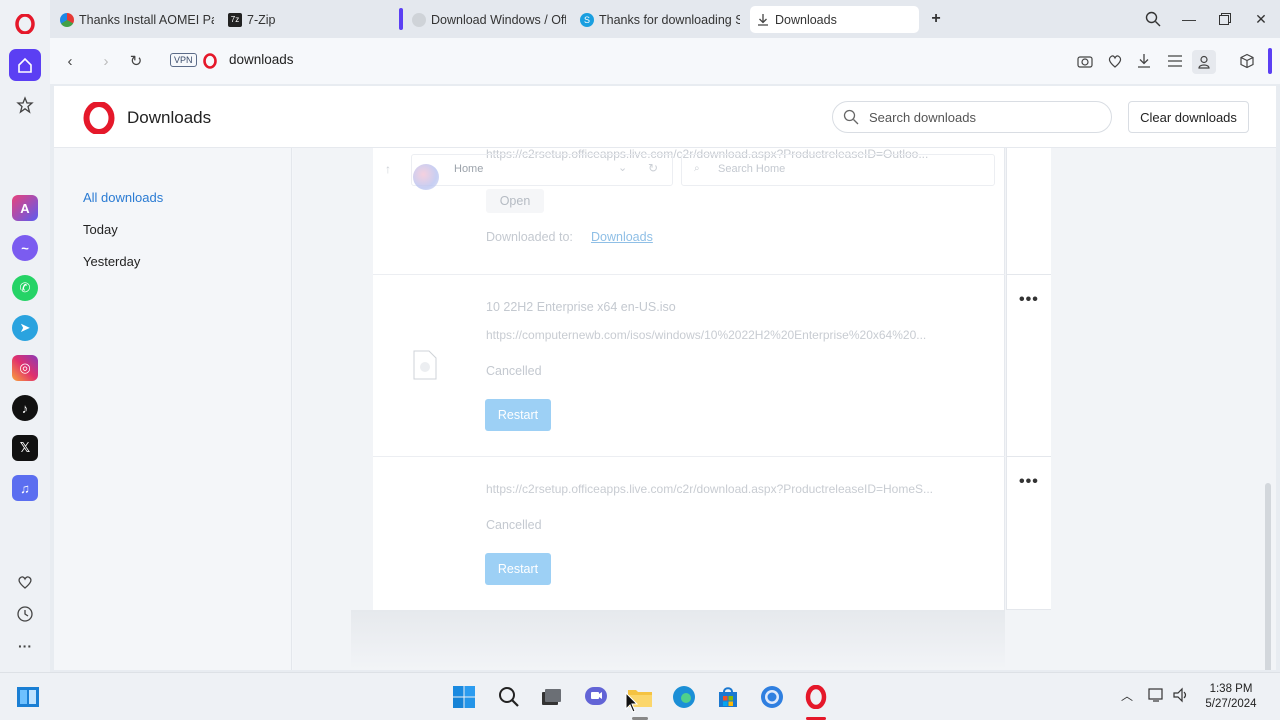 The image size is (1280, 720). Describe the element at coordinates (25, 65) in the screenshot. I see `sidebar-home-button` at that location.